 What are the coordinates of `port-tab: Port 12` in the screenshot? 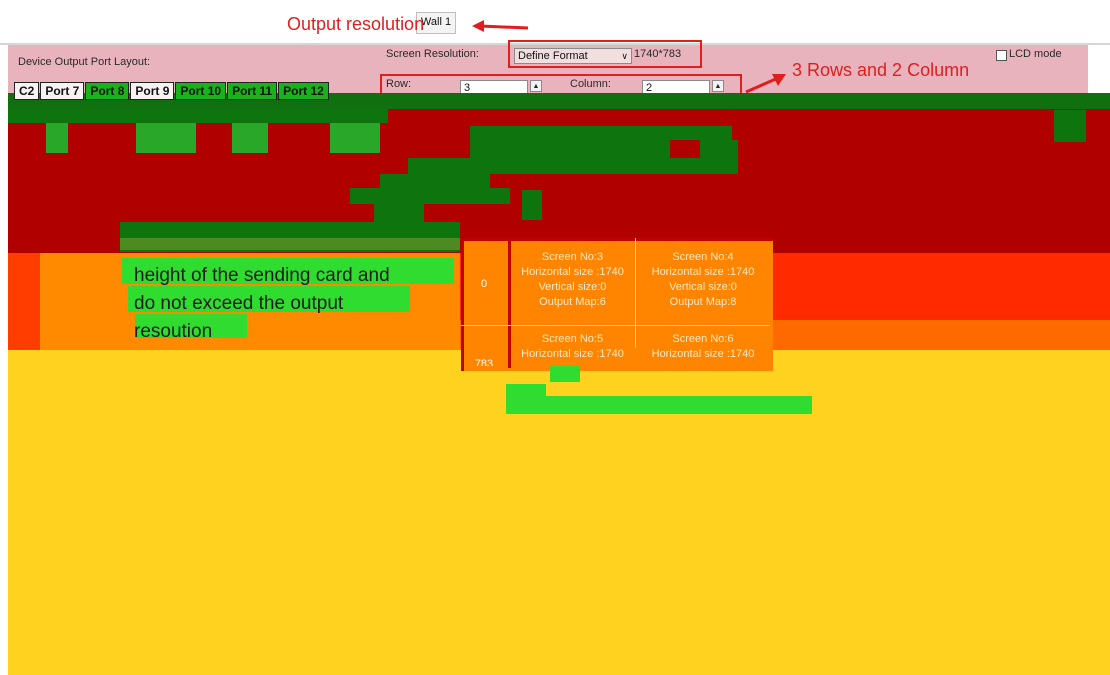 It's located at (303, 91).